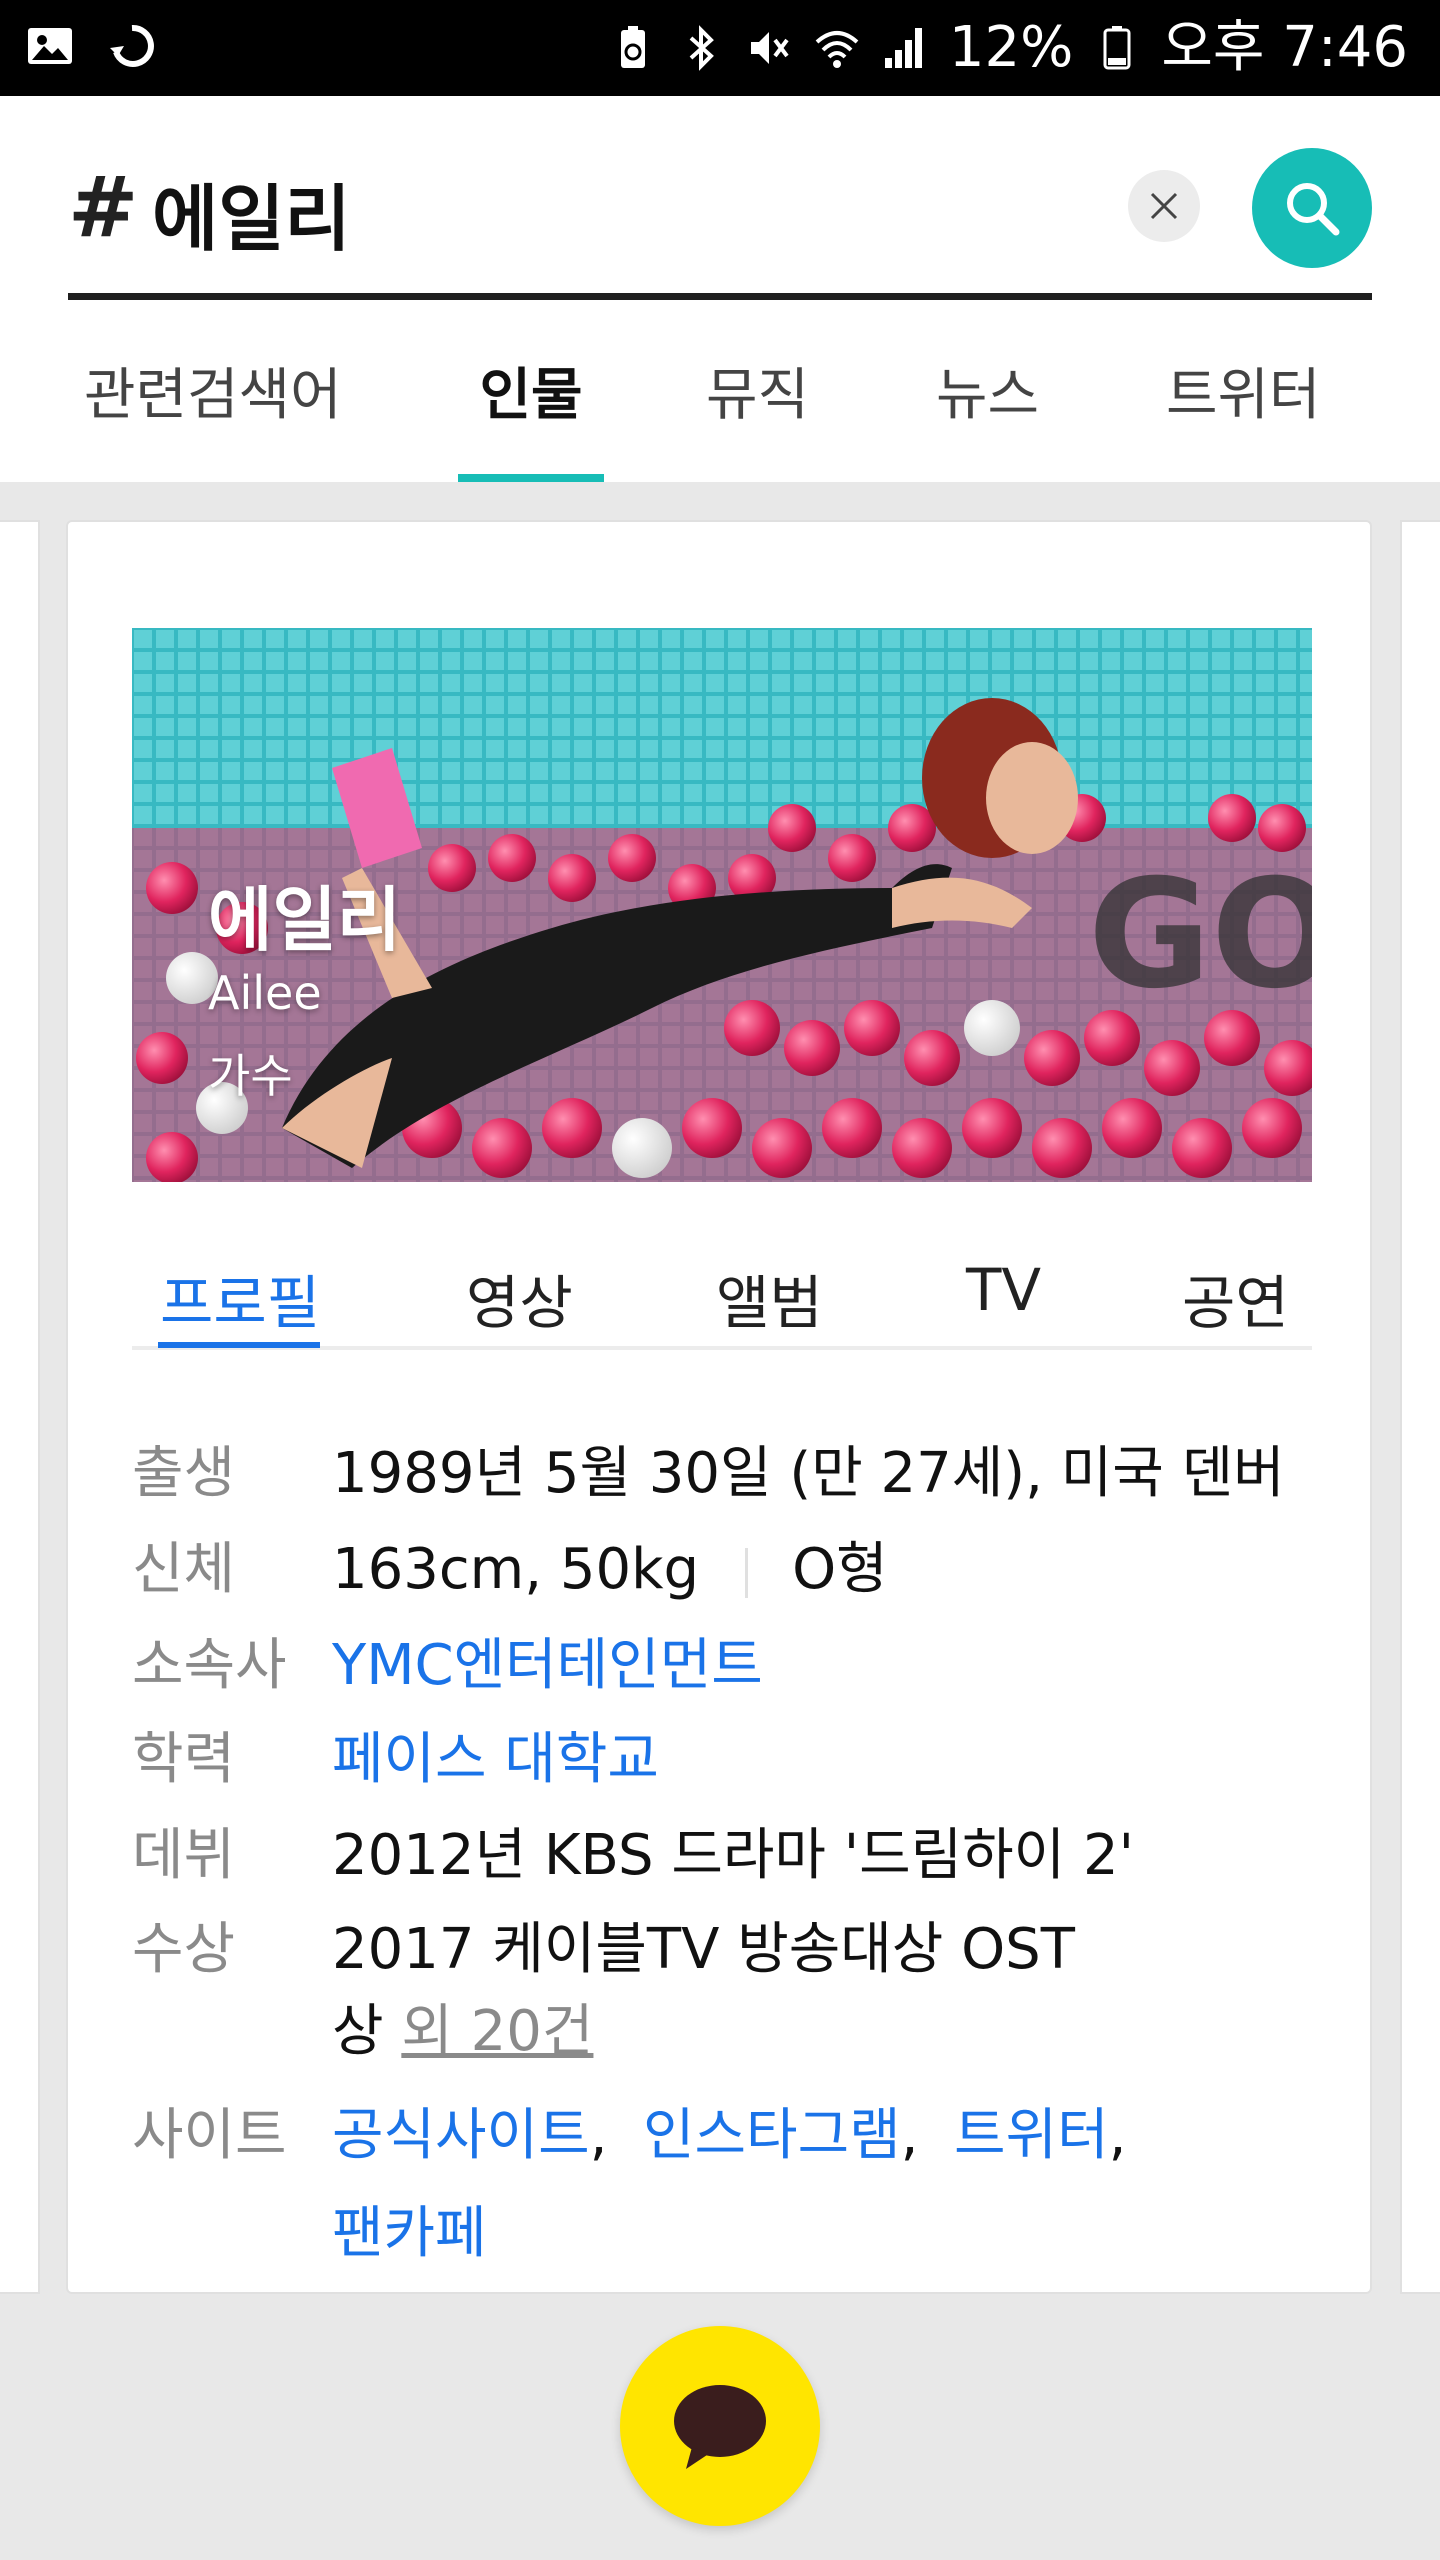  I want to click on tab-news: 뉴스, so click(987, 390).